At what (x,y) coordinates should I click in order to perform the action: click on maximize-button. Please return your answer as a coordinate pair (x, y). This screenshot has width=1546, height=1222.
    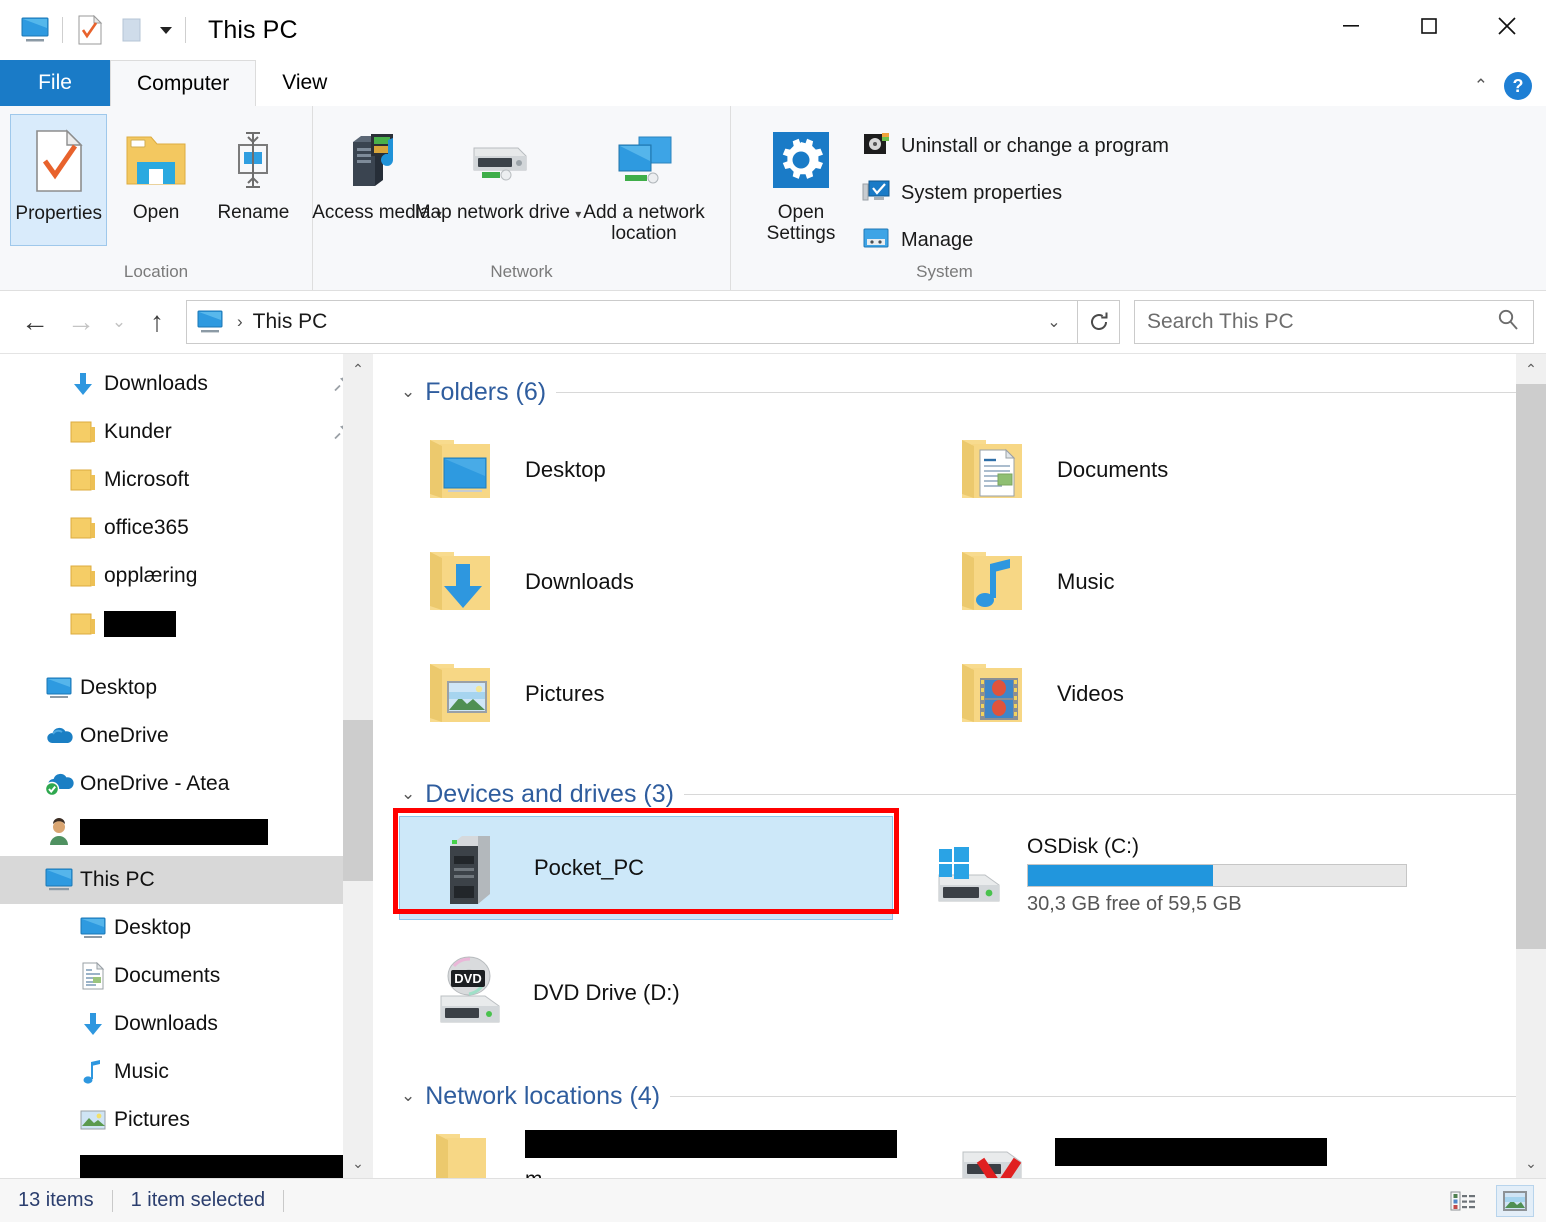
    Looking at the image, I should click on (1429, 26).